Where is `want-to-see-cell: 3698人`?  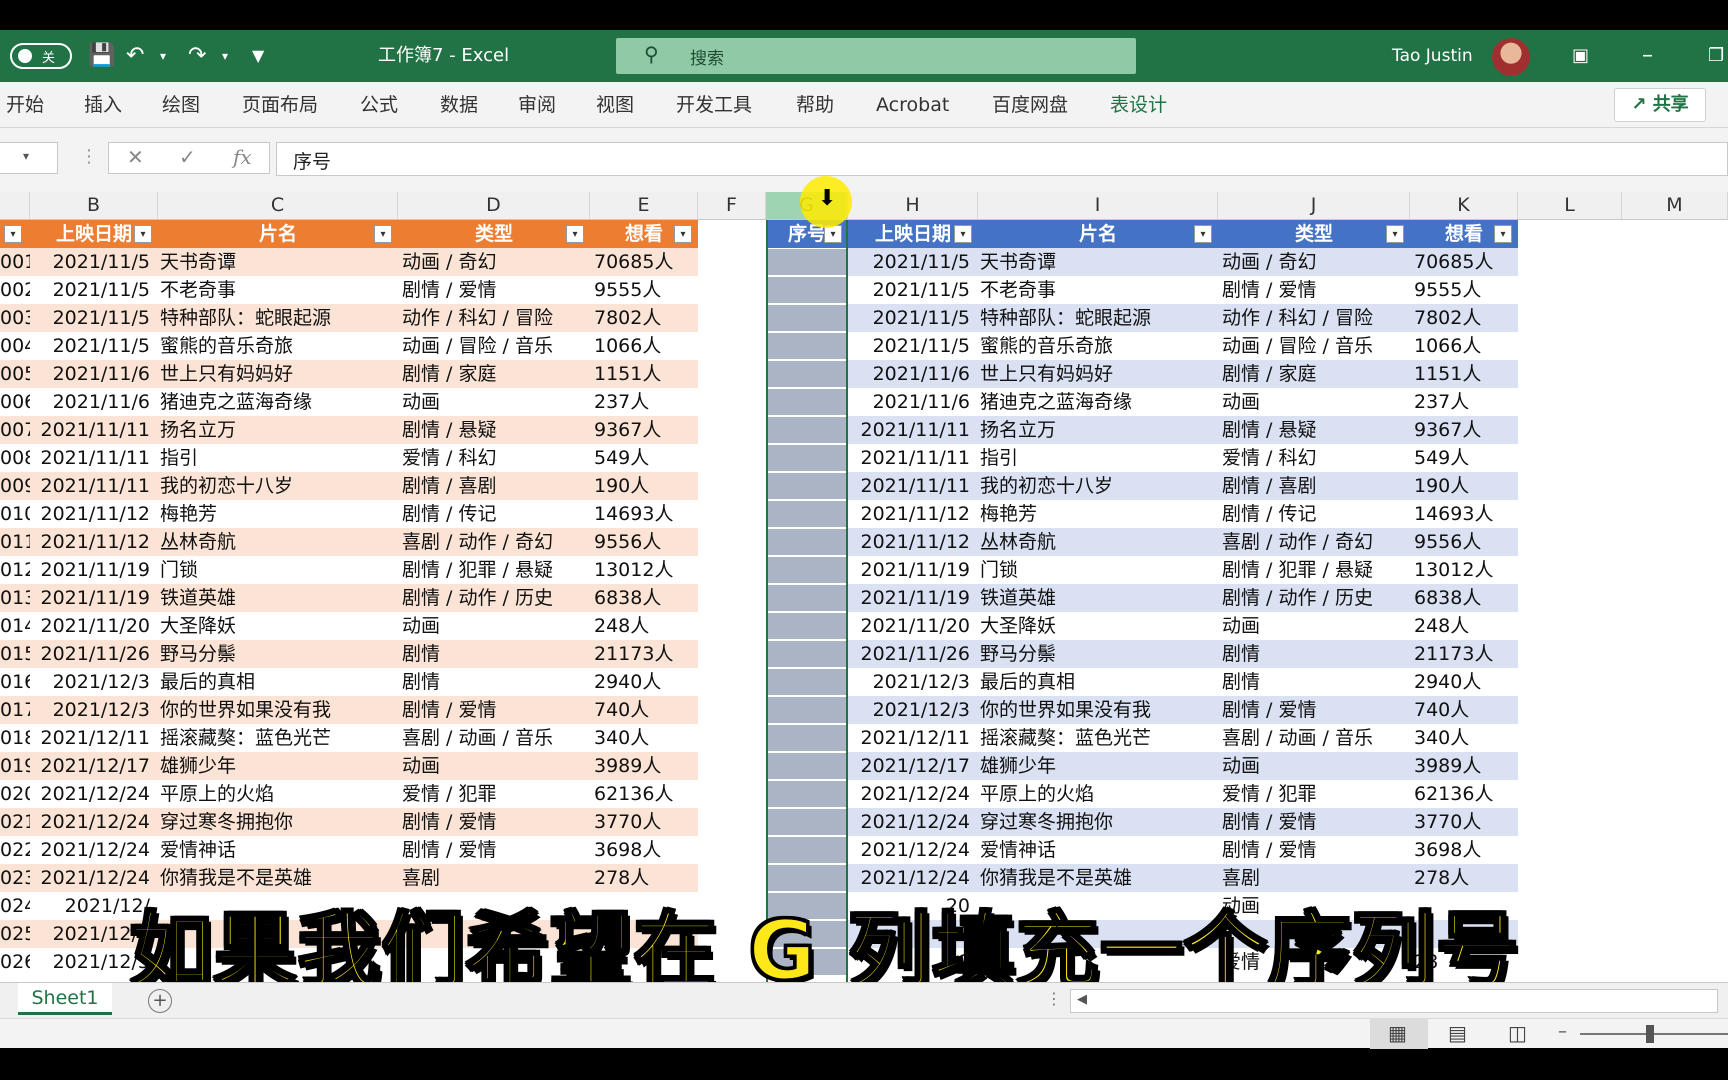 want-to-see-cell: 3698人 is located at coordinates (1448, 850).